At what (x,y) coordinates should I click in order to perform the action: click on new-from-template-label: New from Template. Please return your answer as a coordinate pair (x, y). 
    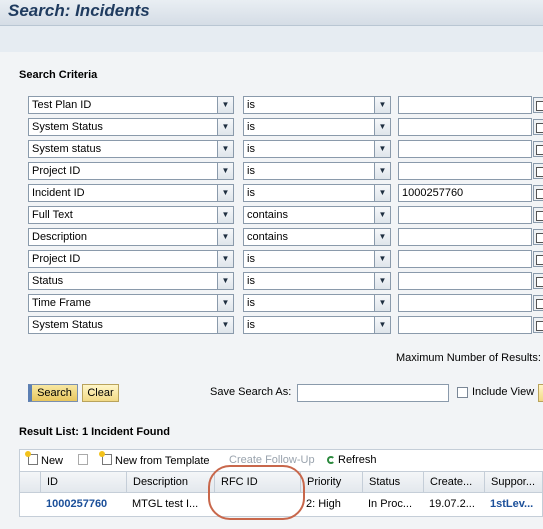
    Looking at the image, I should click on (162, 461).